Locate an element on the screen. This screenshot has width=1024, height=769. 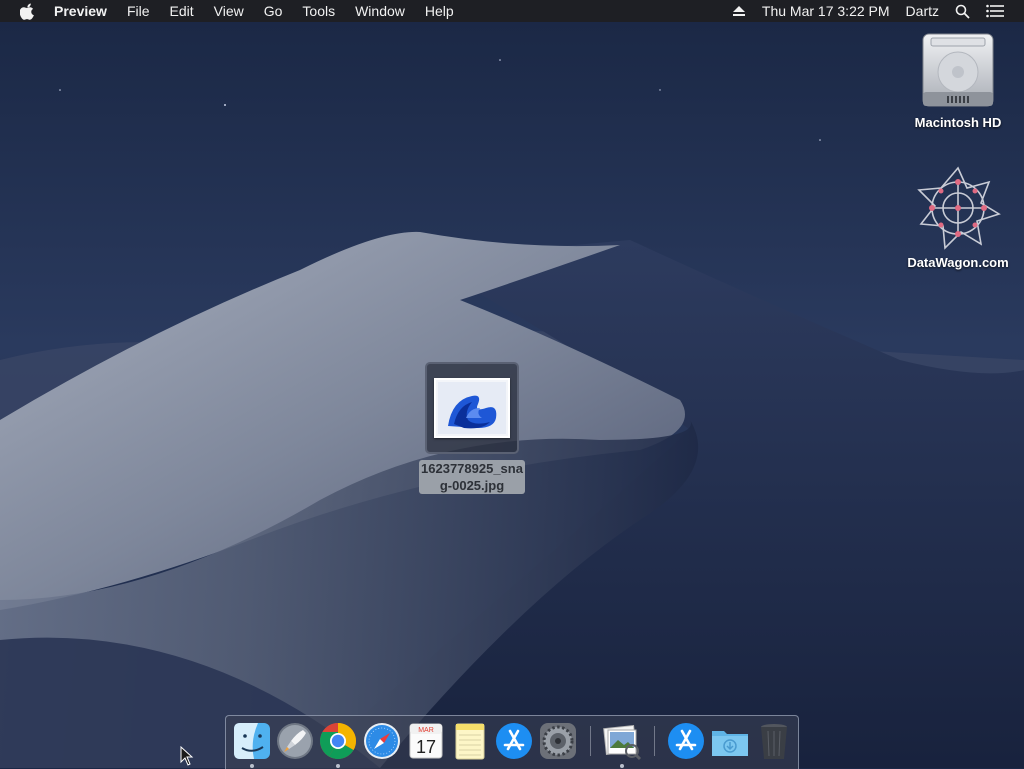
desktop-icon-label: Macintosh HD is located at coordinates (958, 122).